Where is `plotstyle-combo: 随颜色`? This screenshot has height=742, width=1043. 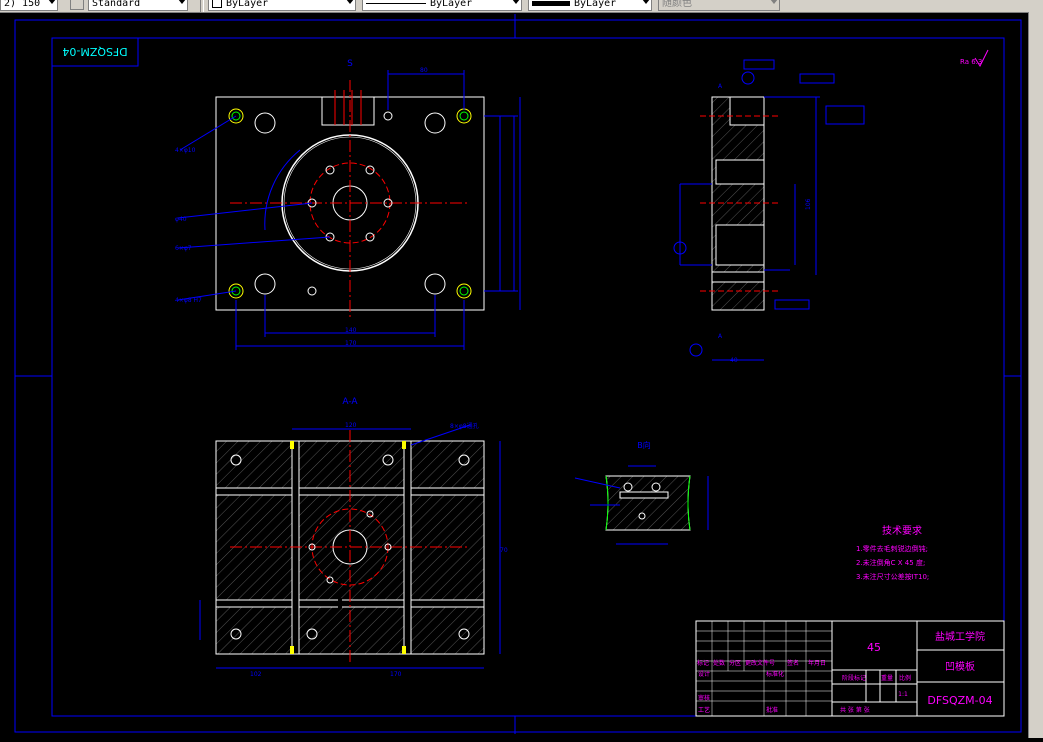
plotstyle-combo: 随颜色 is located at coordinates (719, 5).